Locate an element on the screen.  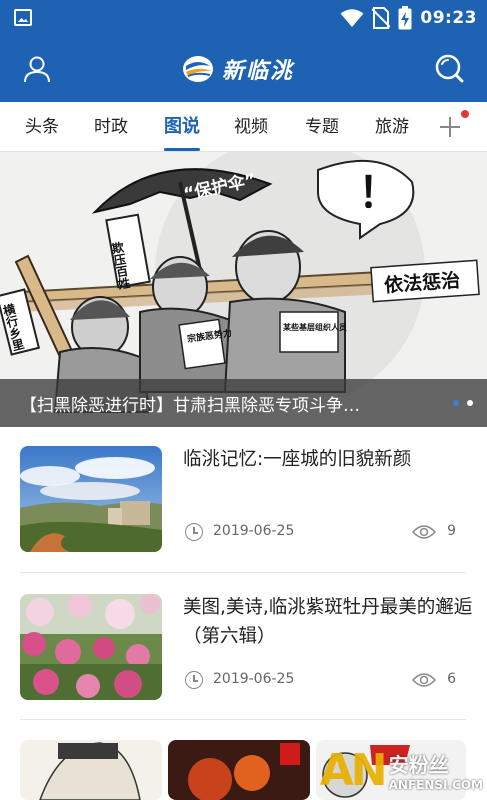
category-tabs: 头条 时政 图说 视频 专题 旅游 is located at coordinates (243, 127).